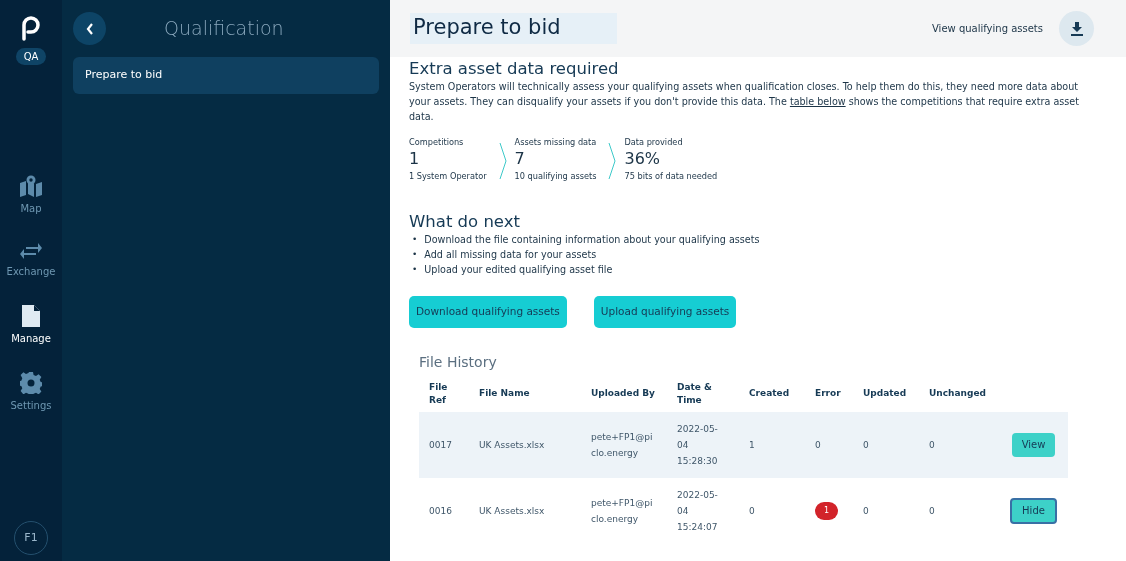  I want to click on table-cell: 0017, so click(440, 444).